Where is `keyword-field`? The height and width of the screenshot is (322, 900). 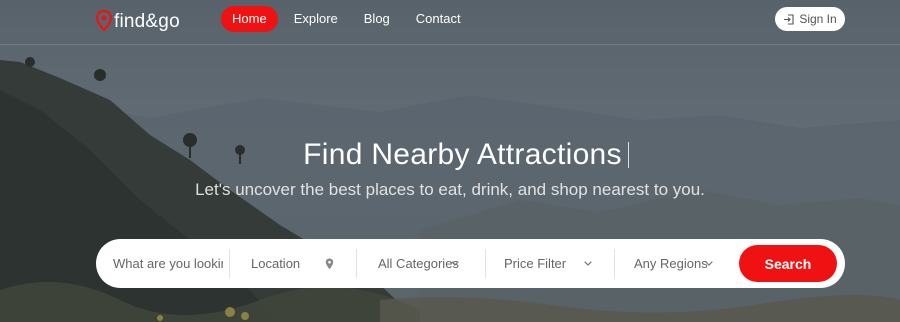
keyword-field is located at coordinates (170, 263).